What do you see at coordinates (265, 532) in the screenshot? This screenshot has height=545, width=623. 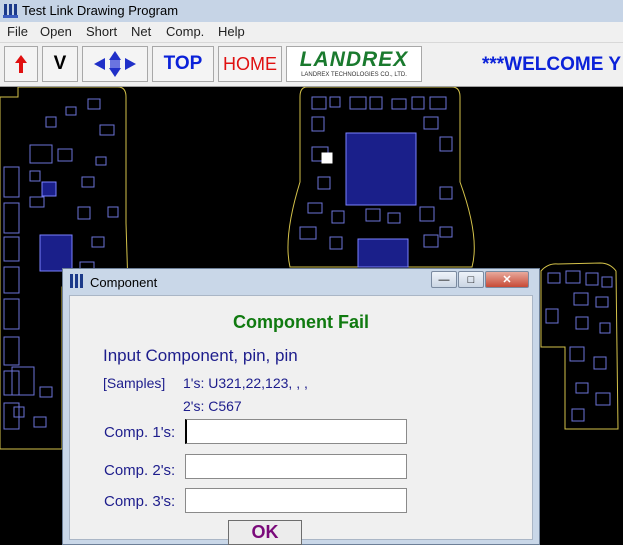 I see `ok-button: OK` at bounding box center [265, 532].